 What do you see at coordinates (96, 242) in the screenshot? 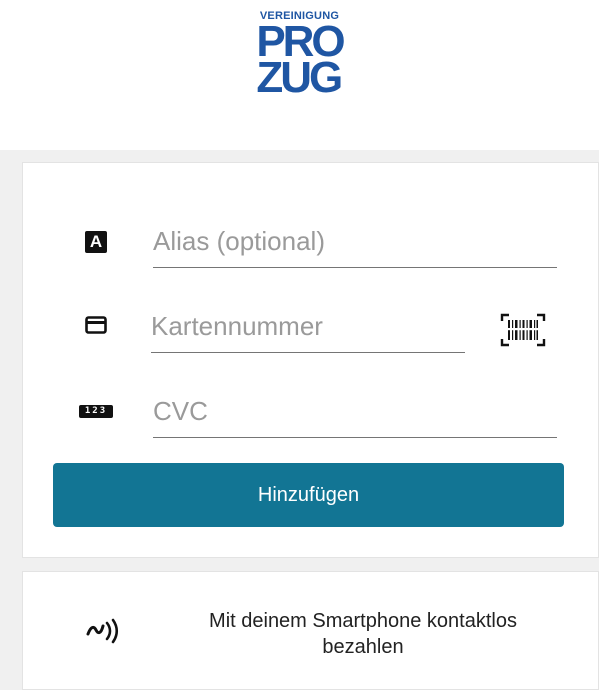
I see `alias-letter-icon: A` at bounding box center [96, 242].